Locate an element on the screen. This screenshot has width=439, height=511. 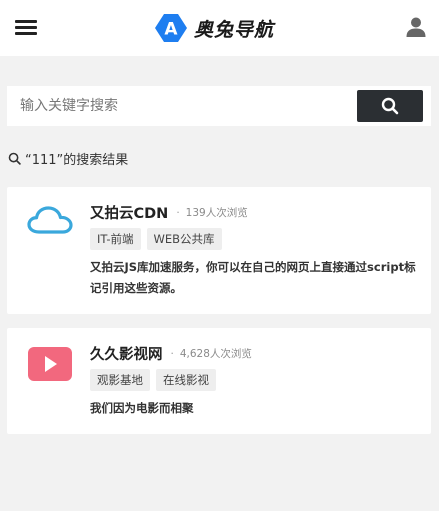
search-icon is located at coordinates (390, 106).